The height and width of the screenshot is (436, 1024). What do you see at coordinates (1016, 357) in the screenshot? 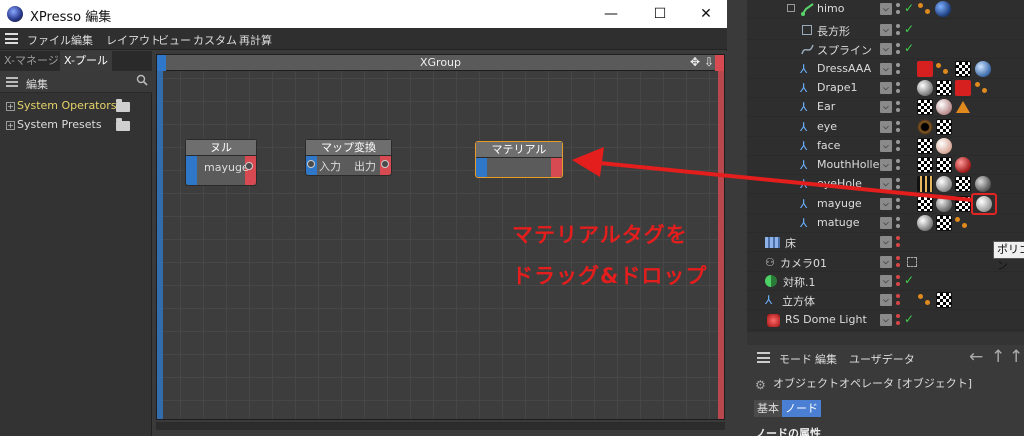
I see `forward-arrow-icon: ↑` at bounding box center [1016, 357].